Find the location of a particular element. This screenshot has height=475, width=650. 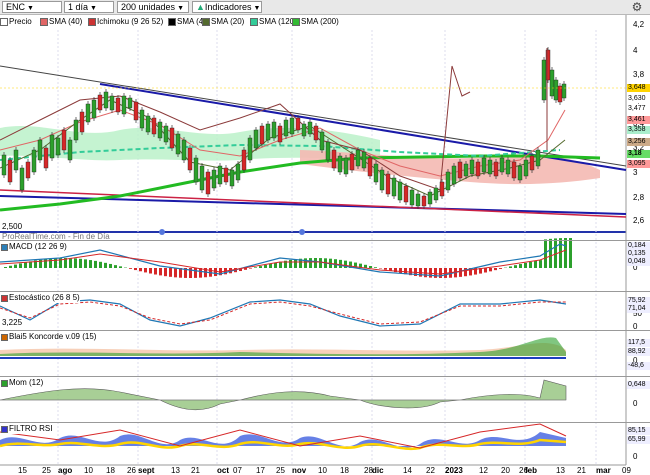

price-tick-label: 3,8 is located at coordinates (639, 74).